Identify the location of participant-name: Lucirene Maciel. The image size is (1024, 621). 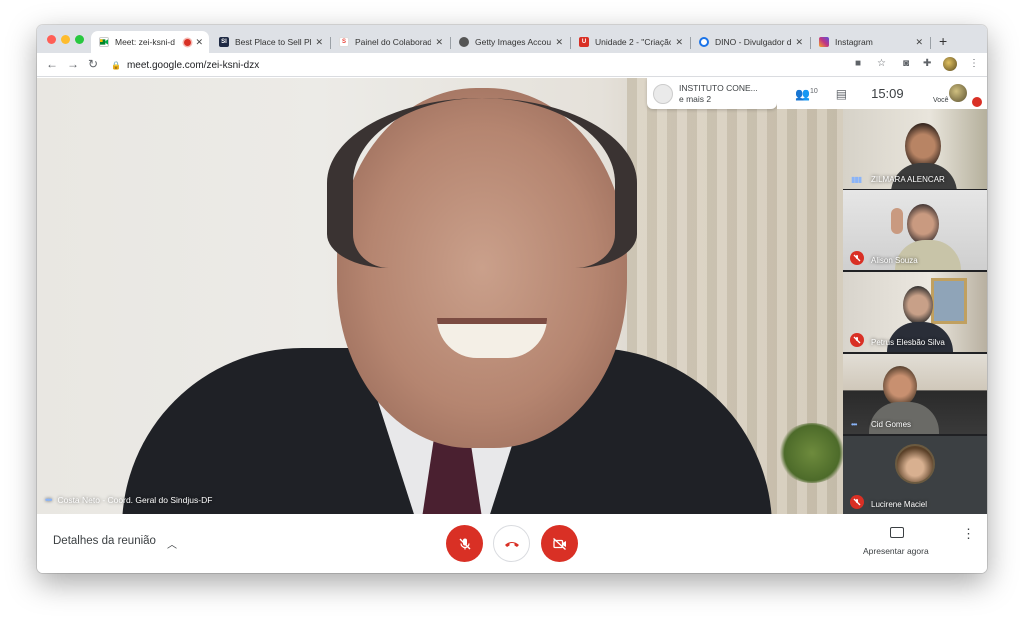
(899, 504).